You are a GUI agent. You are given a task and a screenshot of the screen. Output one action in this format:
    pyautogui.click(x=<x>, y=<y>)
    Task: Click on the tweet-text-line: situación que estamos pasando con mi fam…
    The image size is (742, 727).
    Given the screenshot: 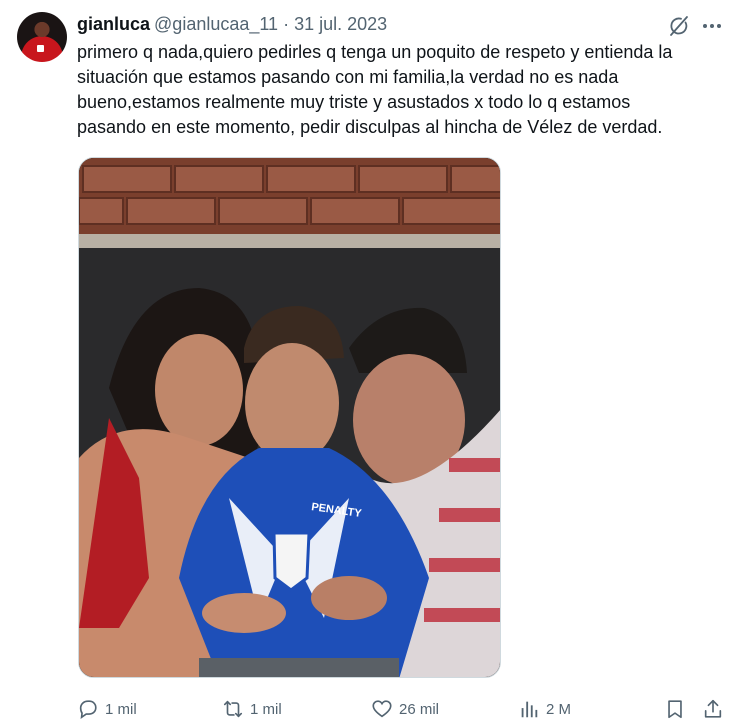 What is the action you would take?
    pyautogui.click(x=348, y=77)
    